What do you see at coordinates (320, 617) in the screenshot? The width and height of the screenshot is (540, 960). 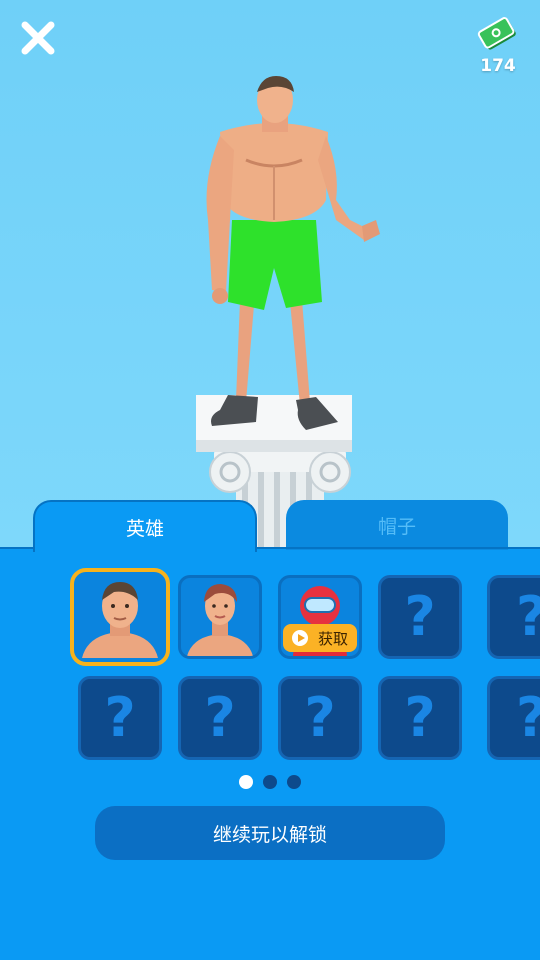 I see `hero-tile-3: 获取` at bounding box center [320, 617].